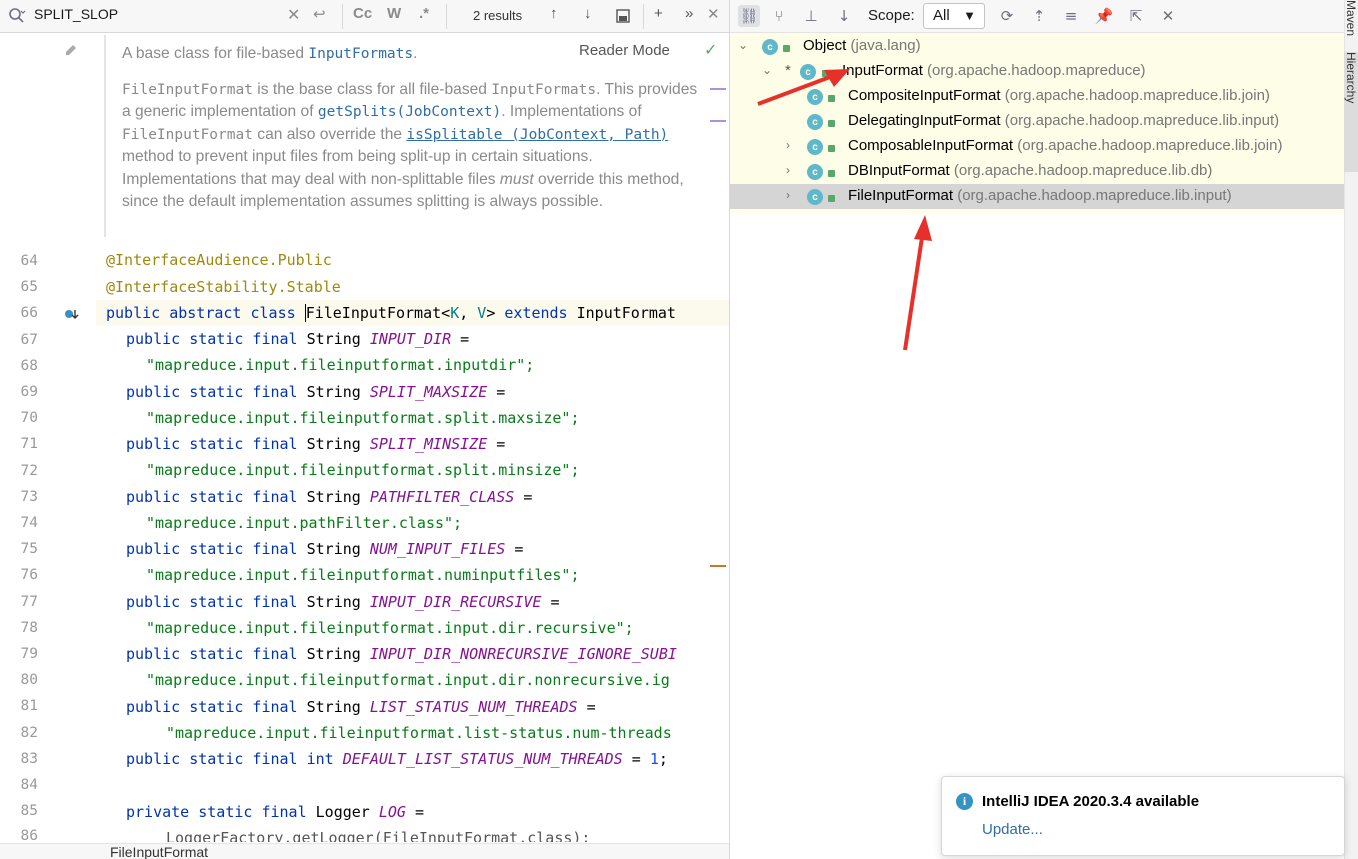 This screenshot has height=859, width=1358. I want to click on line-number: 85, so click(19, 811).